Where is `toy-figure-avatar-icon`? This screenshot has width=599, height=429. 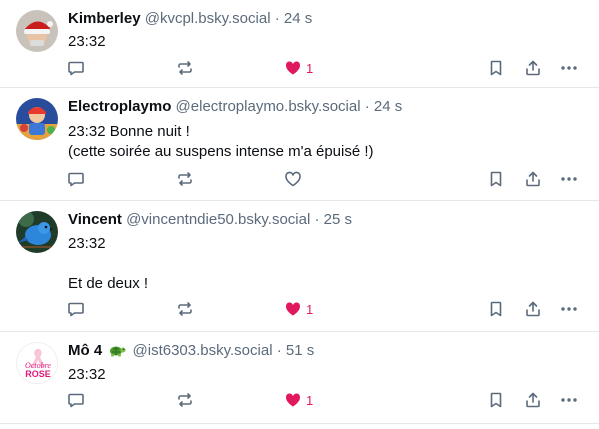 toy-figure-avatar-icon is located at coordinates (37, 119).